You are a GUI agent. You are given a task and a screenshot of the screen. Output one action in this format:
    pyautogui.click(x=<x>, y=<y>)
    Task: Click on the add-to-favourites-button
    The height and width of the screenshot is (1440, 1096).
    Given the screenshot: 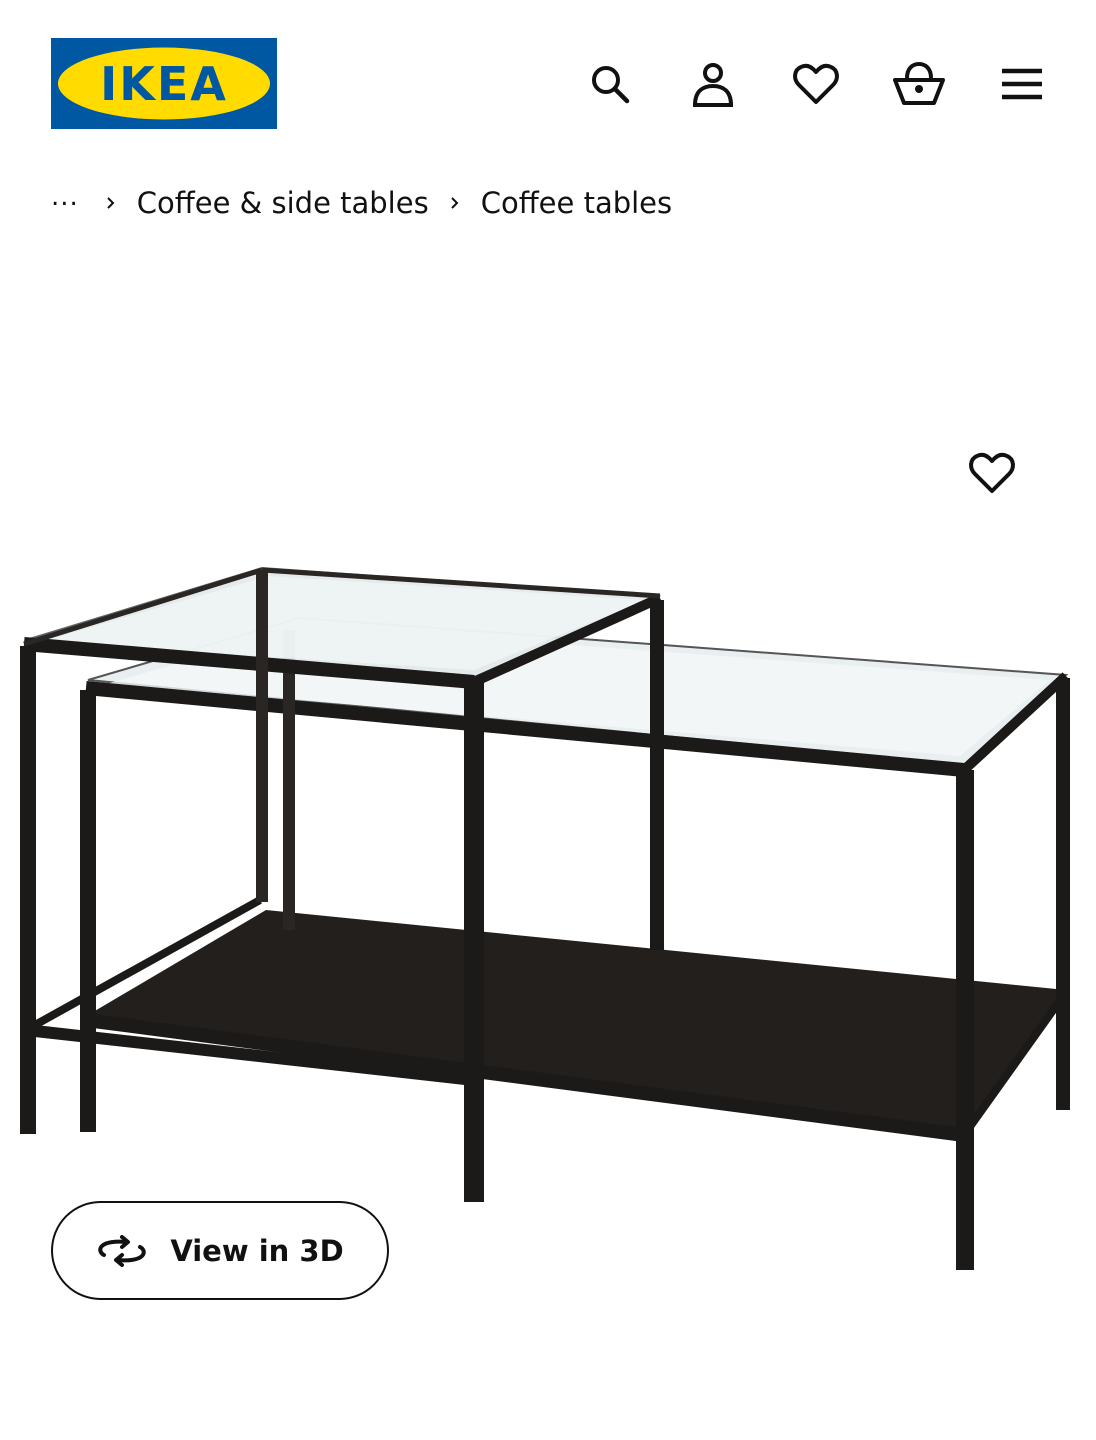 What is the action you would take?
    pyautogui.click(x=992, y=473)
    